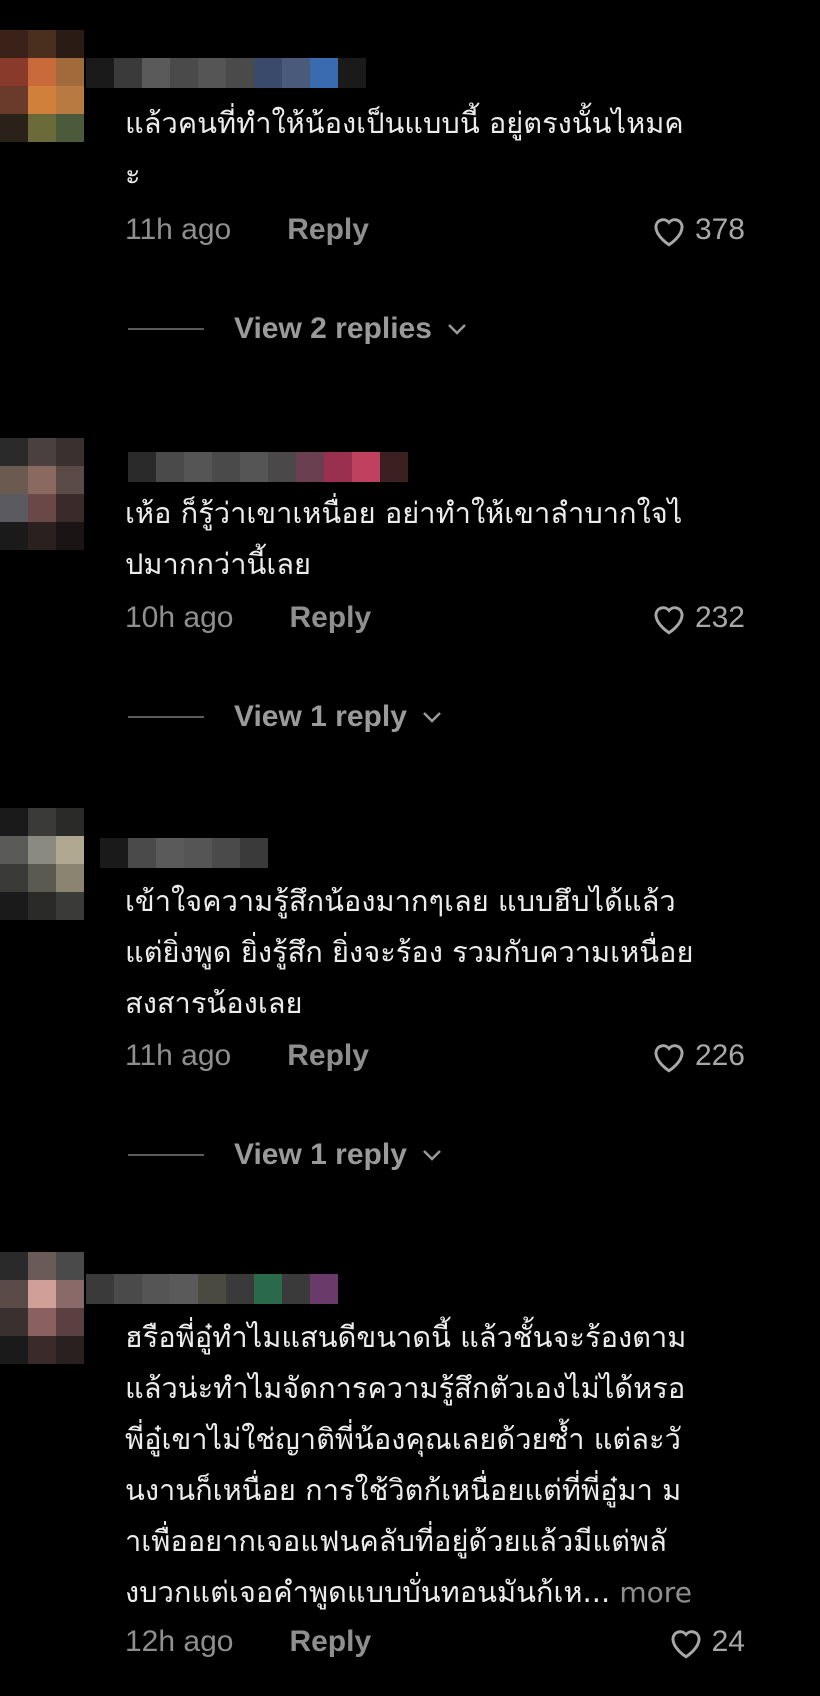 This screenshot has width=820, height=1696. What do you see at coordinates (705, 1642) in the screenshot?
I see `like-button: 24` at bounding box center [705, 1642].